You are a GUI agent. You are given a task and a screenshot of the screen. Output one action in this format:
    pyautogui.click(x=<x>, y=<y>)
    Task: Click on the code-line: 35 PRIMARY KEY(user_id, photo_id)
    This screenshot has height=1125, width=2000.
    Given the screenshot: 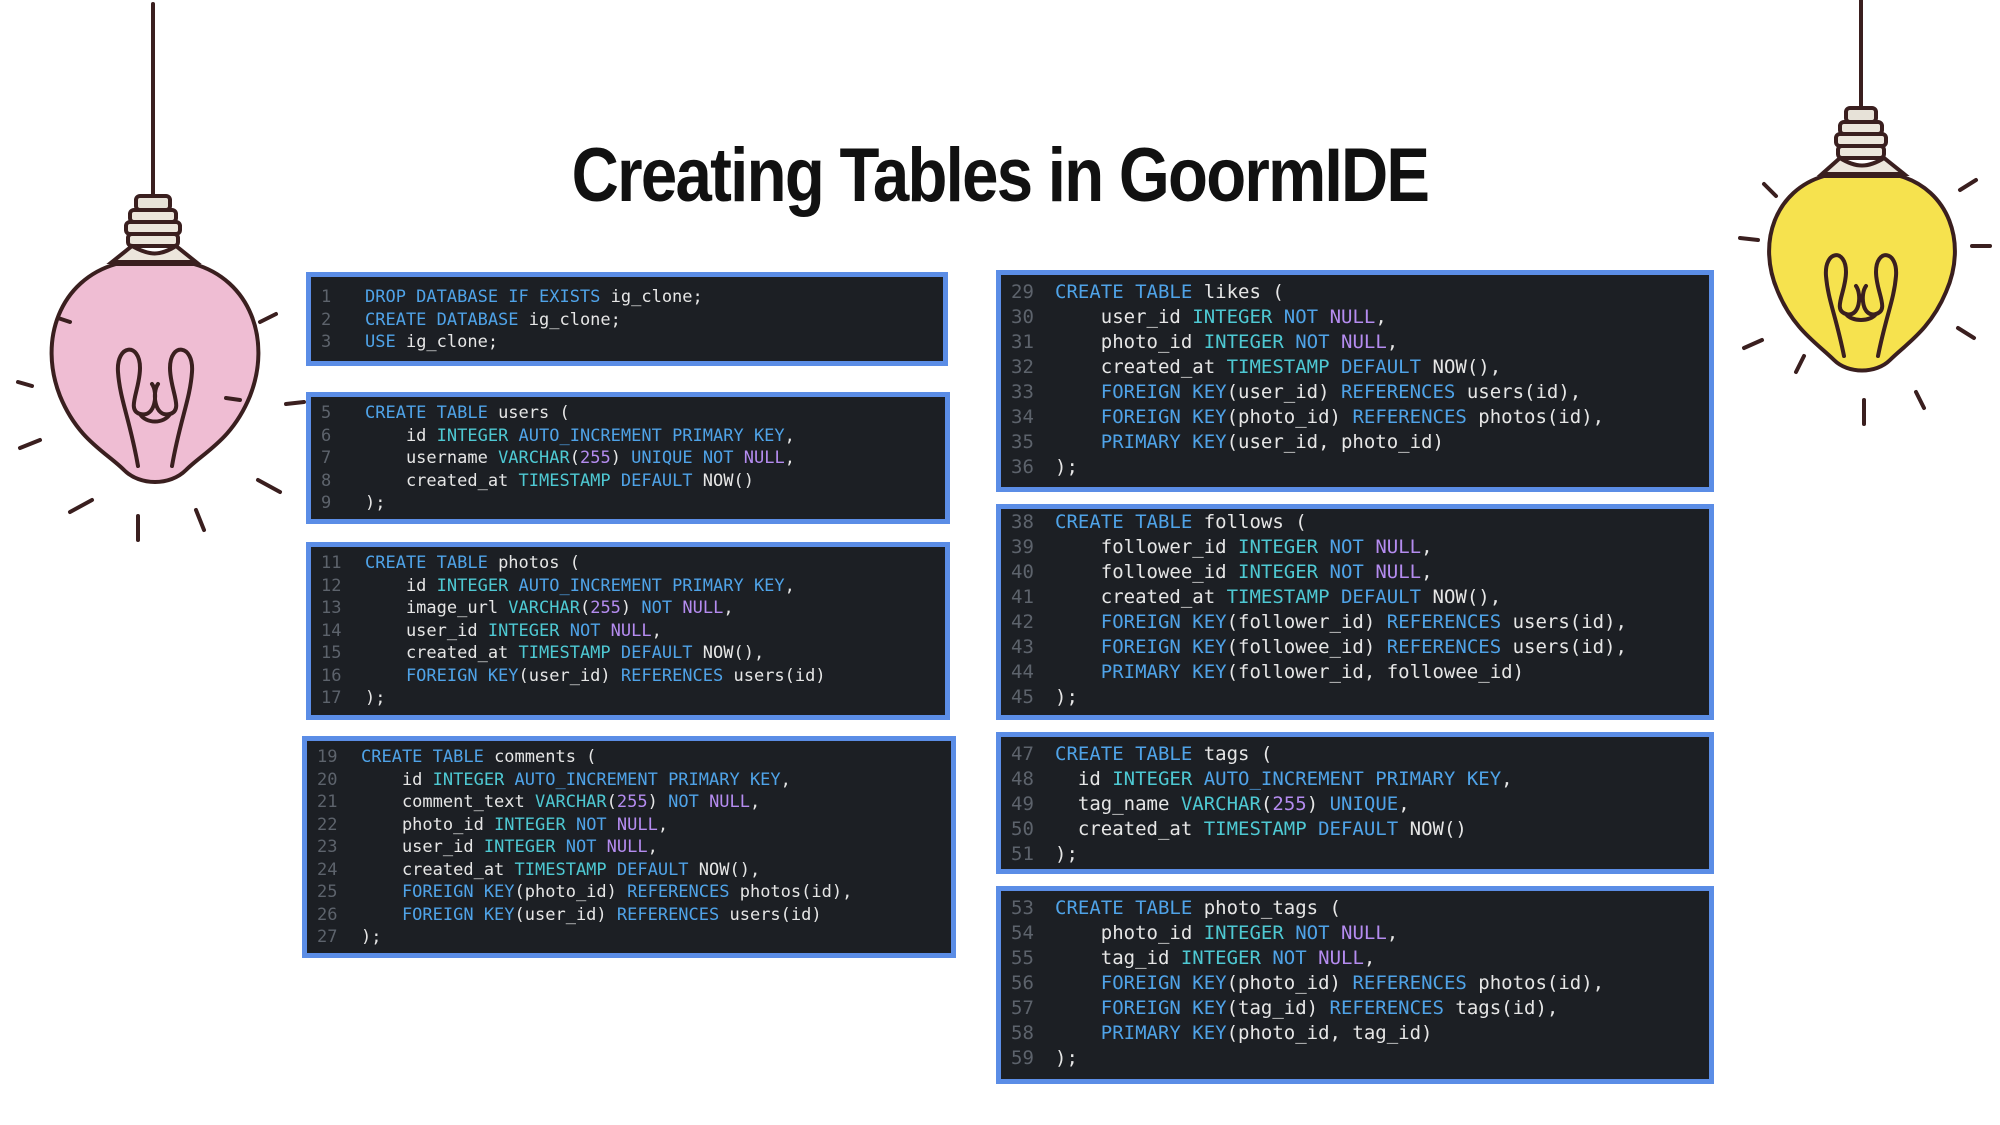 What is the action you would take?
    pyautogui.click(x=1355, y=442)
    